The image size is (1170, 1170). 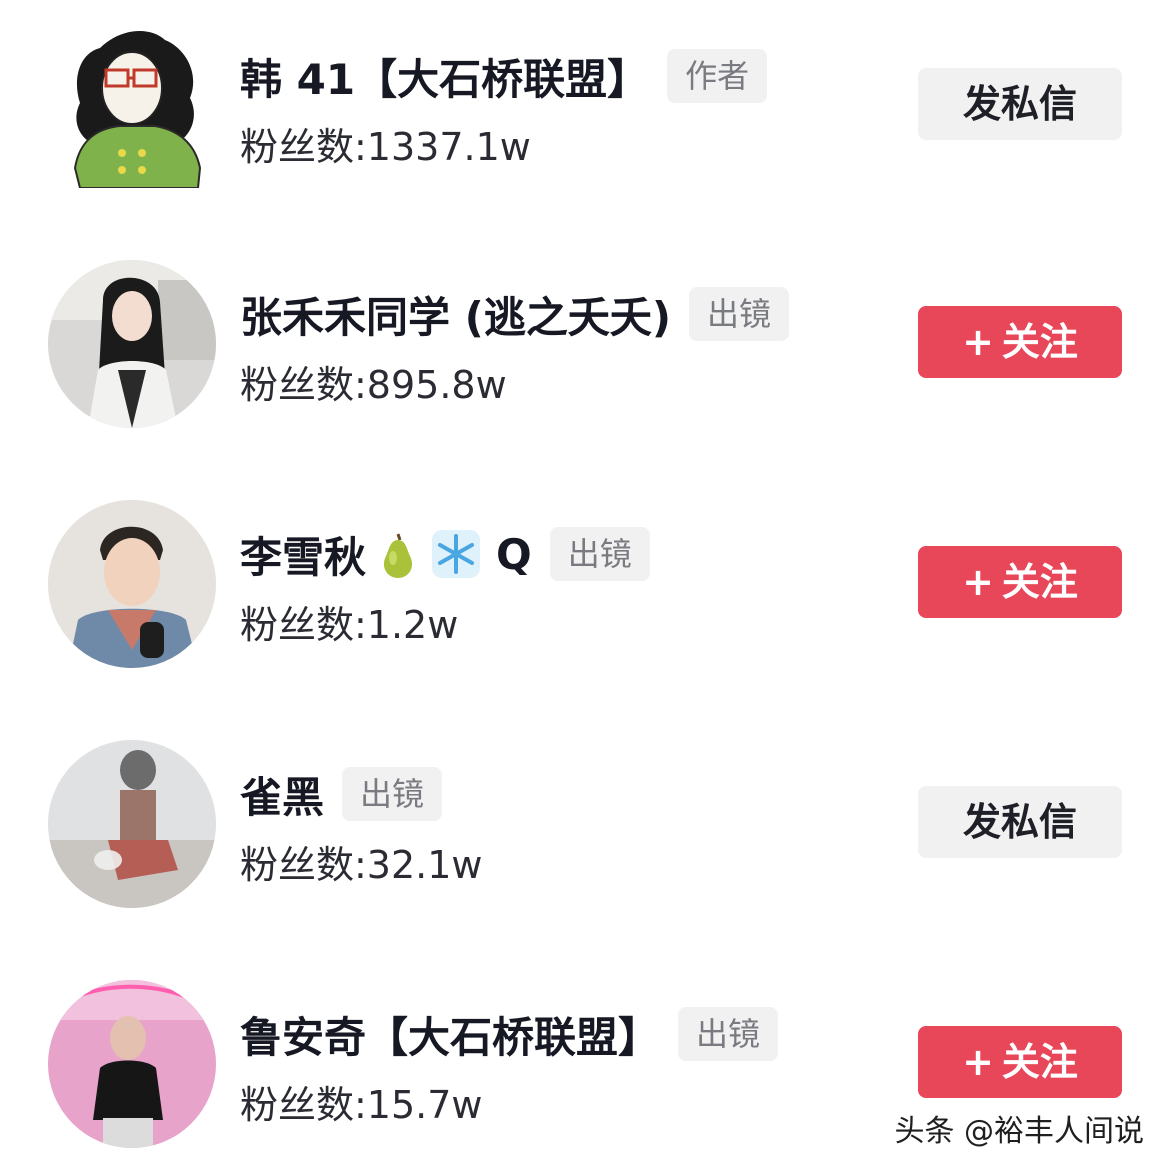 What do you see at coordinates (132, 344) in the screenshot?
I see `woman-photo-avatar` at bounding box center [132, 344].